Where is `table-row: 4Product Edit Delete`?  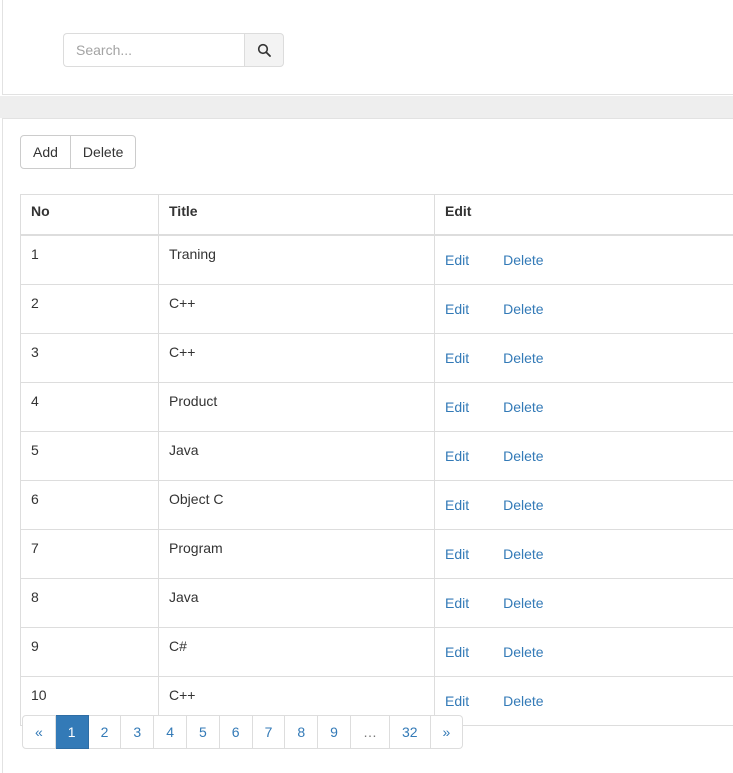 table-row: 4Product Edit Delete is located at coordinates (377, 407).